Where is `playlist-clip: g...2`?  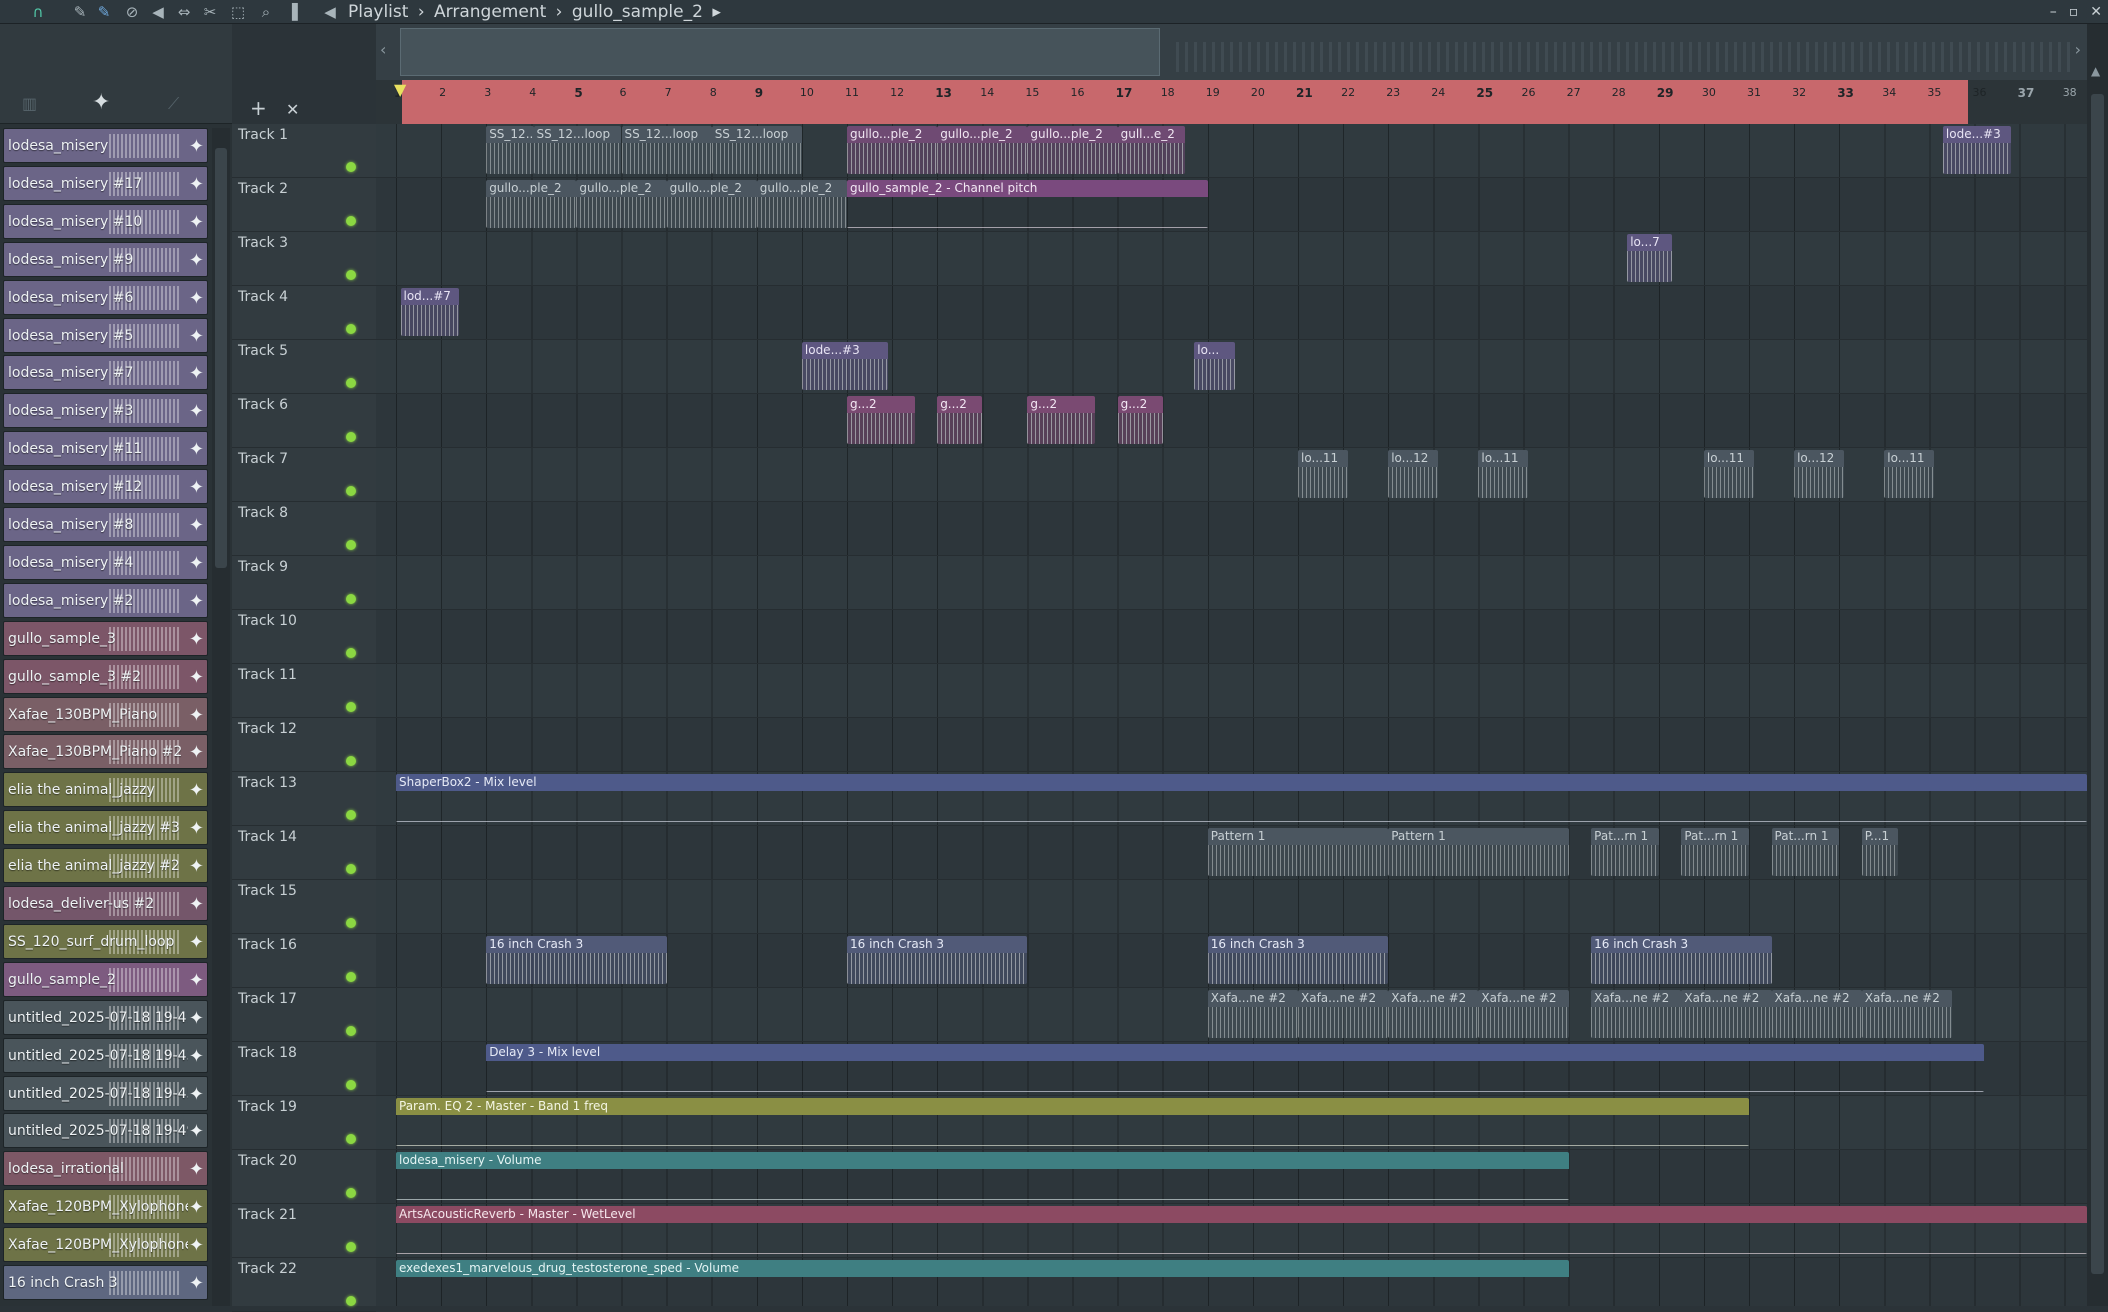
playlist-clip: g...2 is located at coordinates (1140, 420).